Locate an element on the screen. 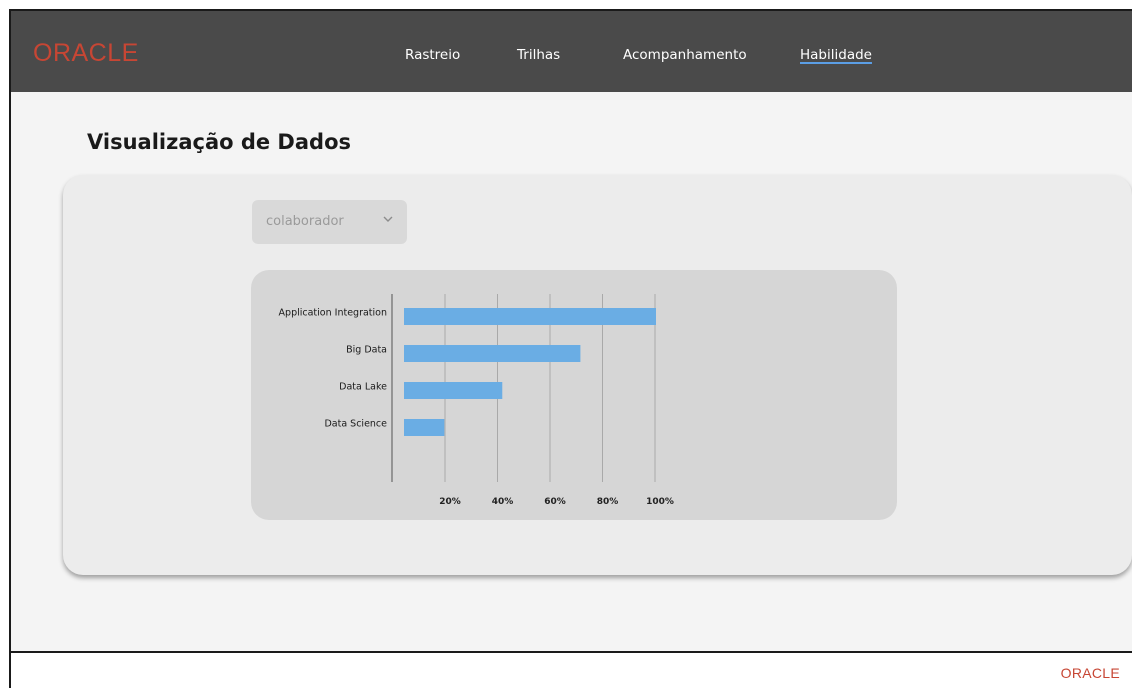 The image size is (1132, 688). footer-oracle-logo: ORACLE is located at coordinates (1090, 673).